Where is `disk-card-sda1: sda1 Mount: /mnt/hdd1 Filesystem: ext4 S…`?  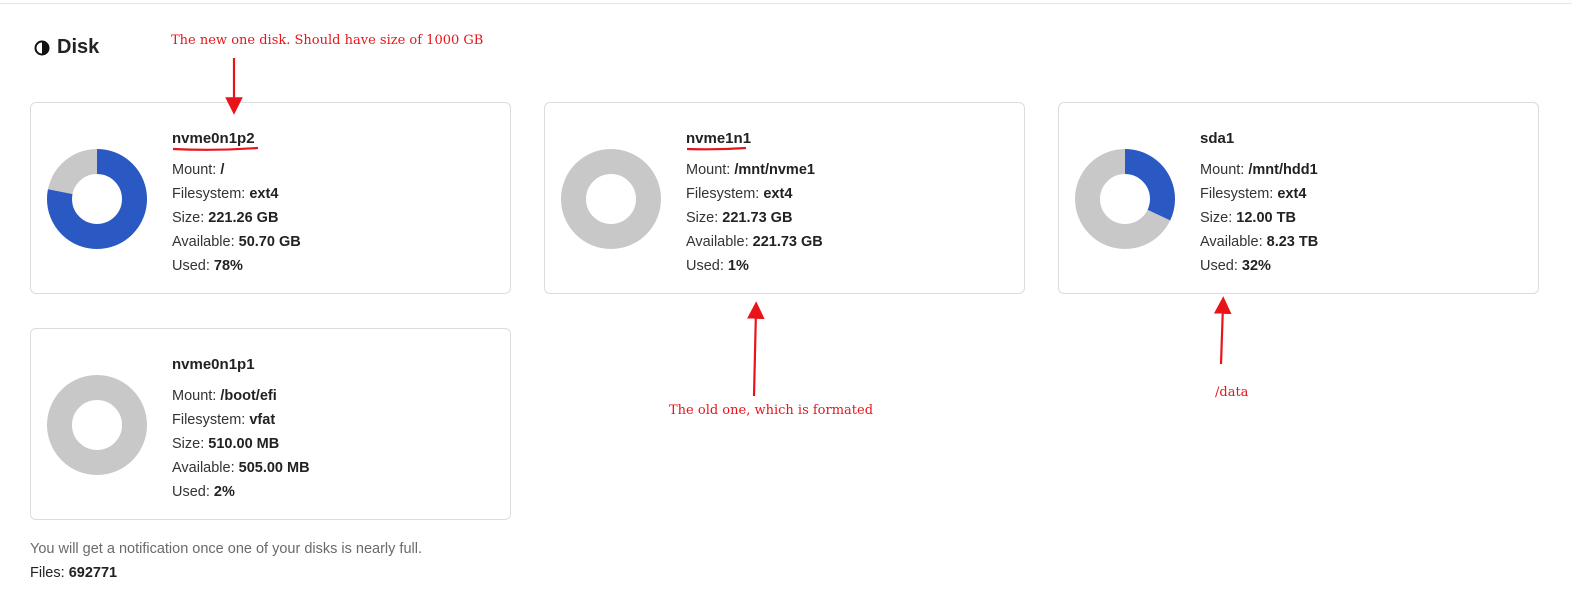 disk-card-sda1: sda1 Mount: /mnt/hdd1 Filesystem: ext4 S… is located at coordinates (1298, 198).